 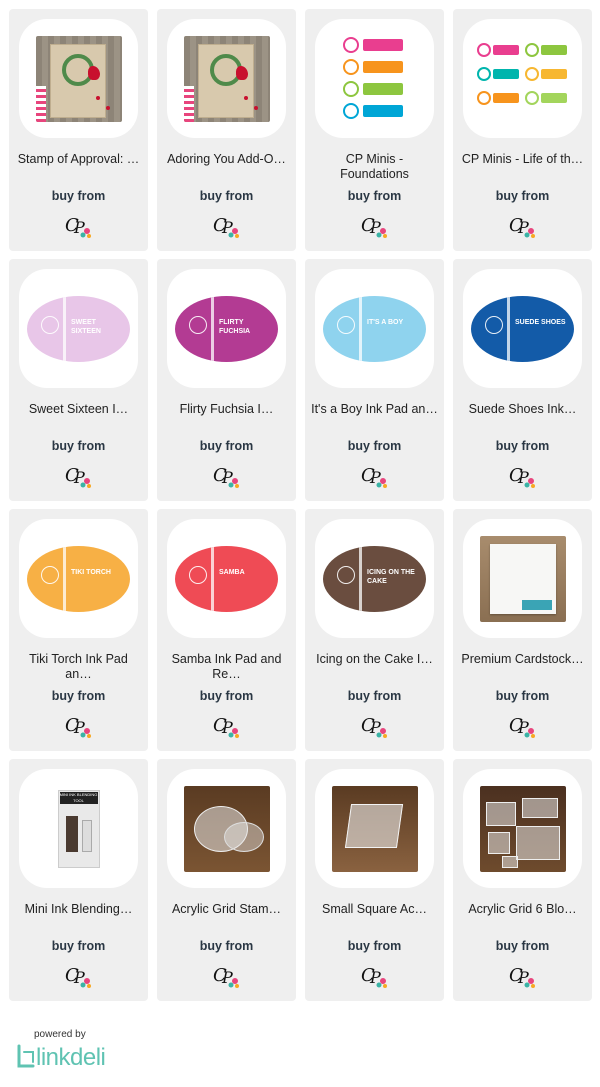 What do you see at coordinates (26, 1057) in the screenshot?
I see `linkdeli-logo-icon` at bounding box center [26, 1057].